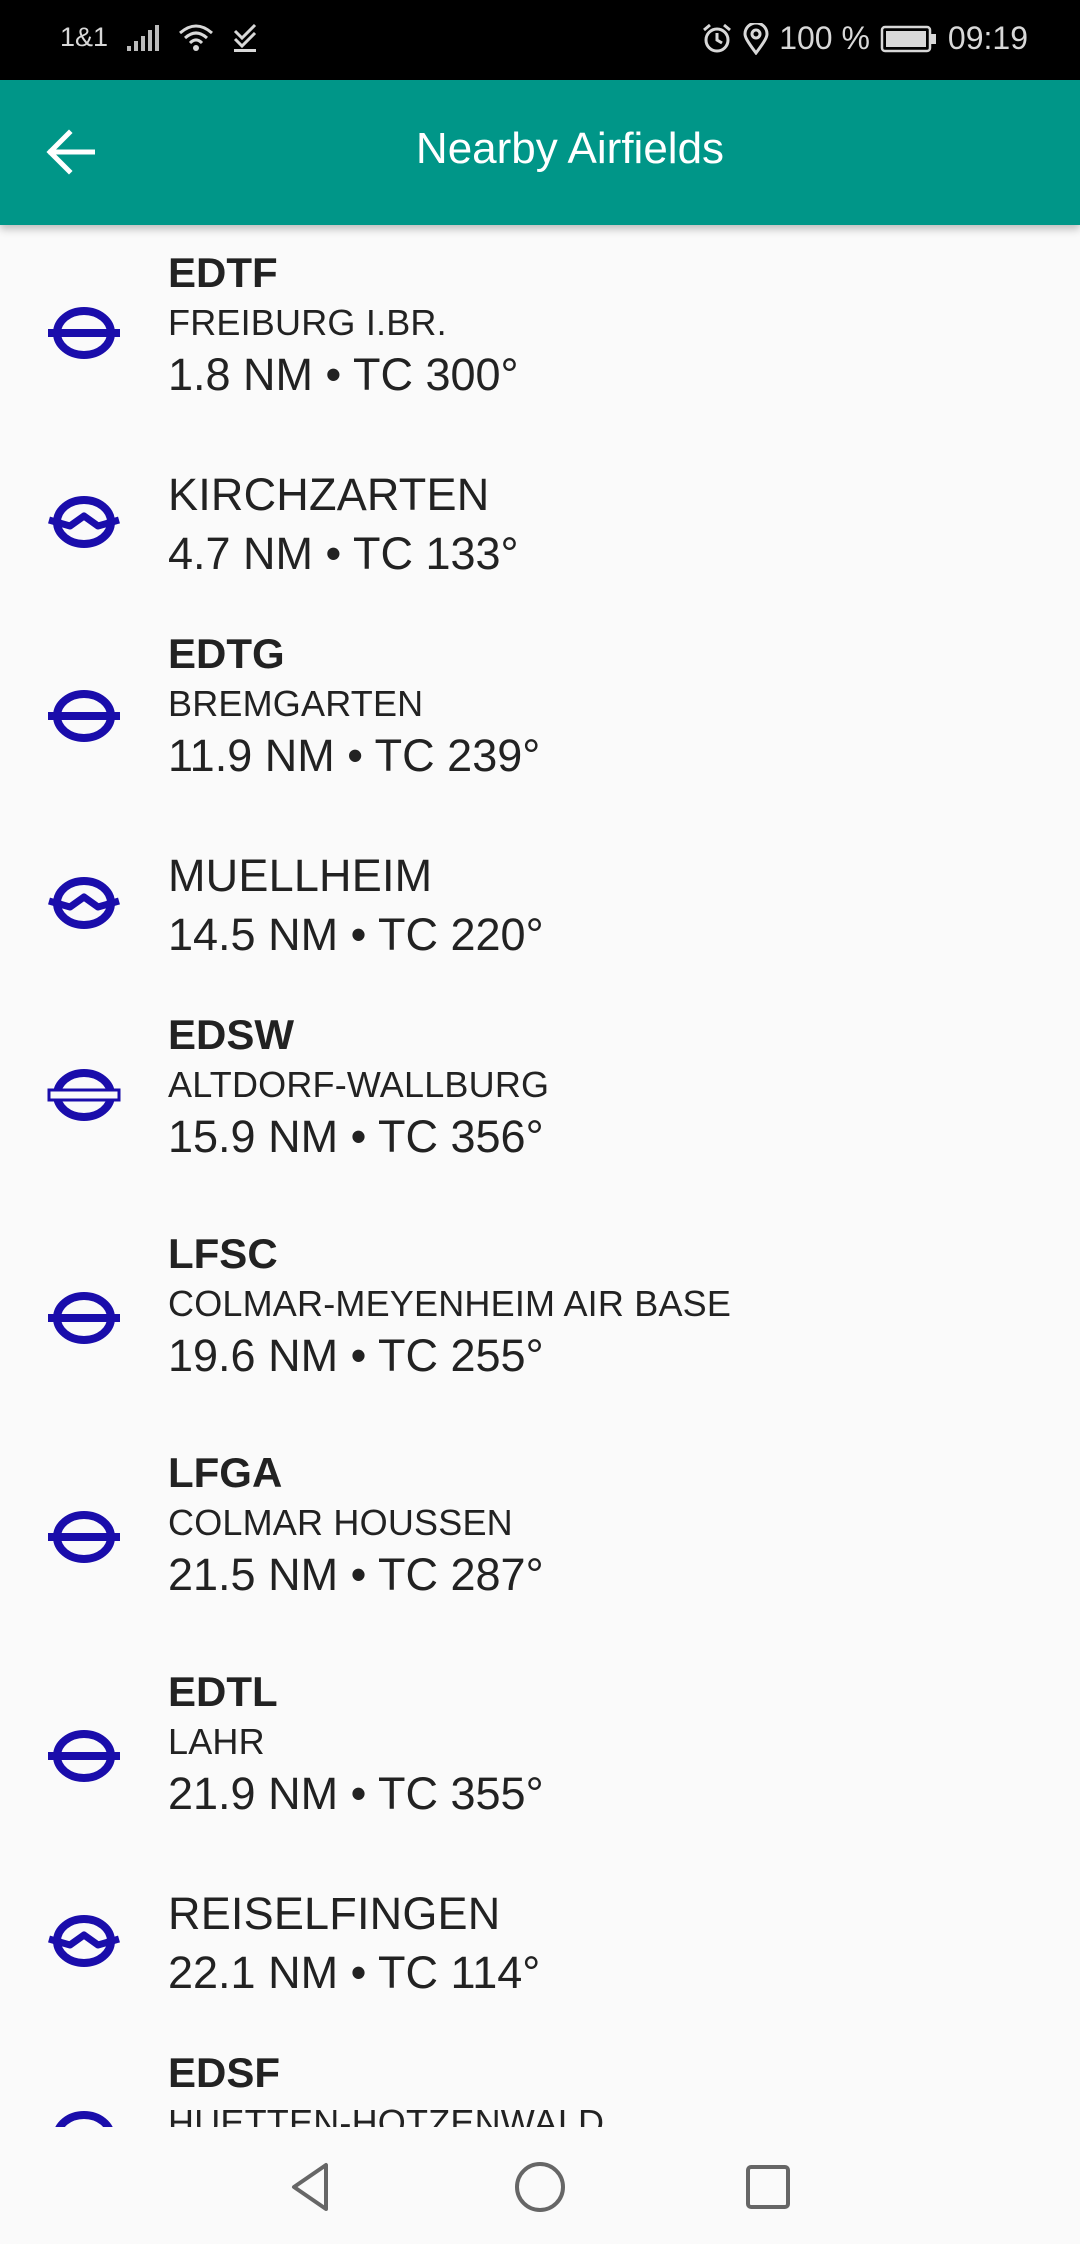 The height and width of the screenshot is (2244, 1080). Describe the element at coordinates (216, 1741) in the screenshot. I see `airfield-name: LAHR` at that location.